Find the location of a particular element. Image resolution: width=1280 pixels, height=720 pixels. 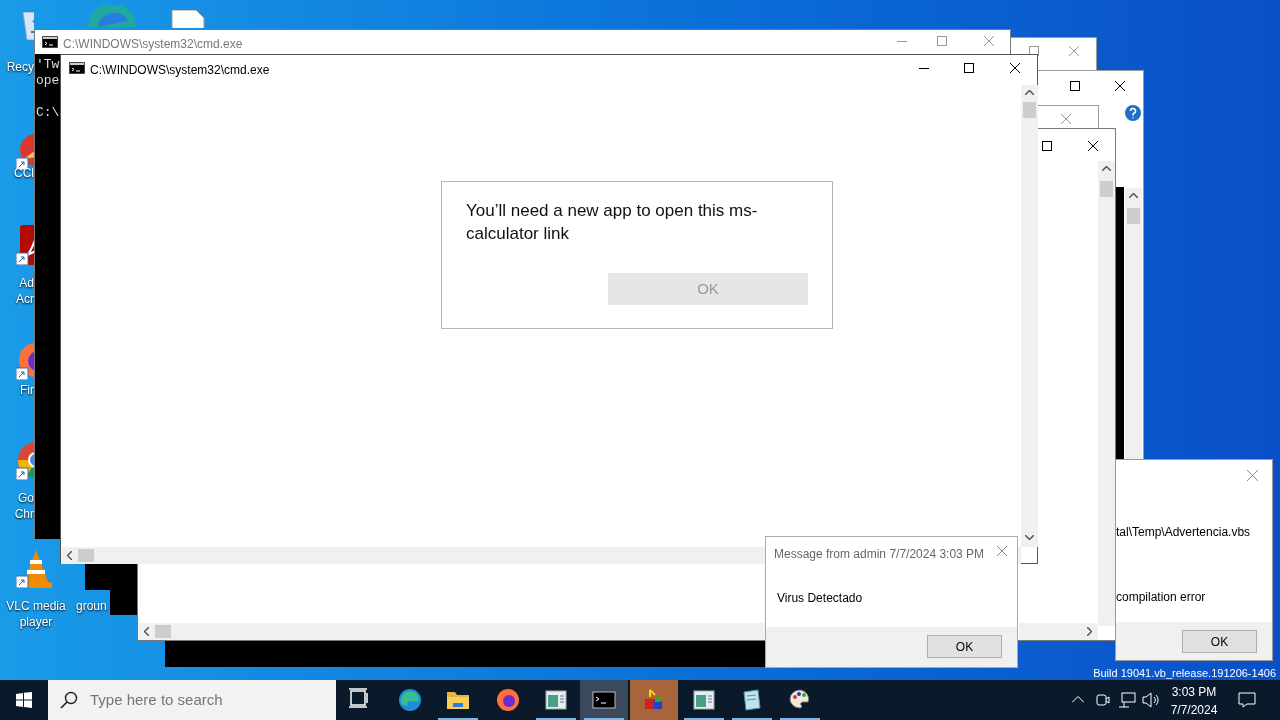

search-bar: Type here to search is located at coordinates (192, 700).